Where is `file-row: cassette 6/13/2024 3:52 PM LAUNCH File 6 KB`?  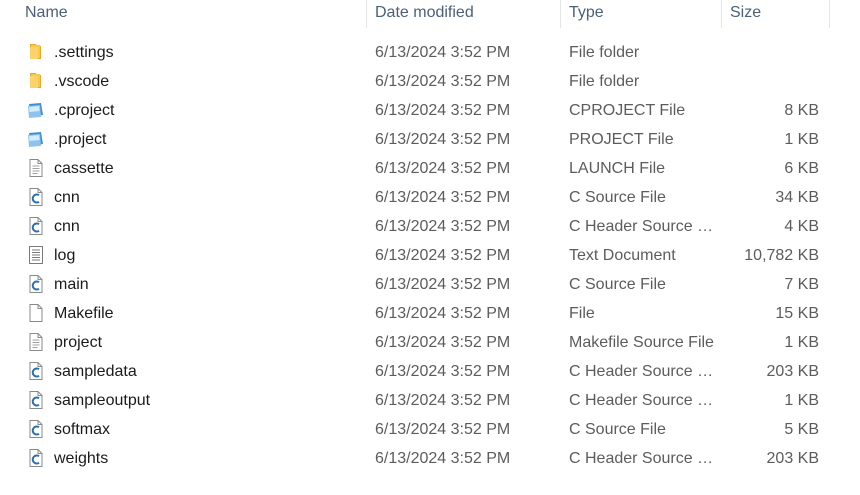 file-row: cassette 6/13/2024 3:52 PM LAUNCH File 6 KB is located at coordinates (415, 168).